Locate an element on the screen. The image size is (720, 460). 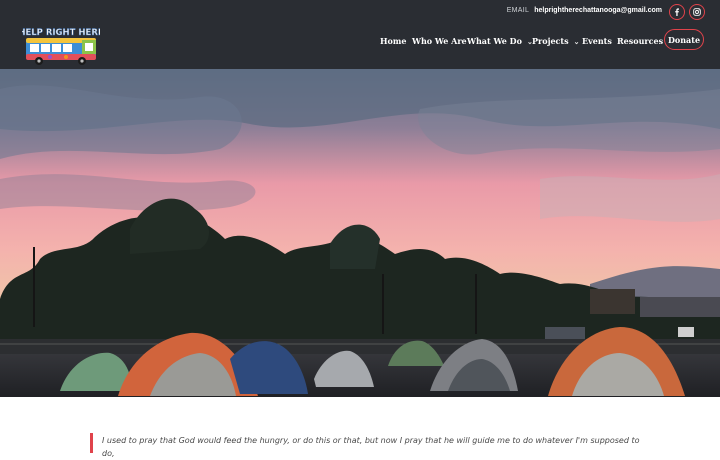
facebook-icon is located at coordinates (677, 12).